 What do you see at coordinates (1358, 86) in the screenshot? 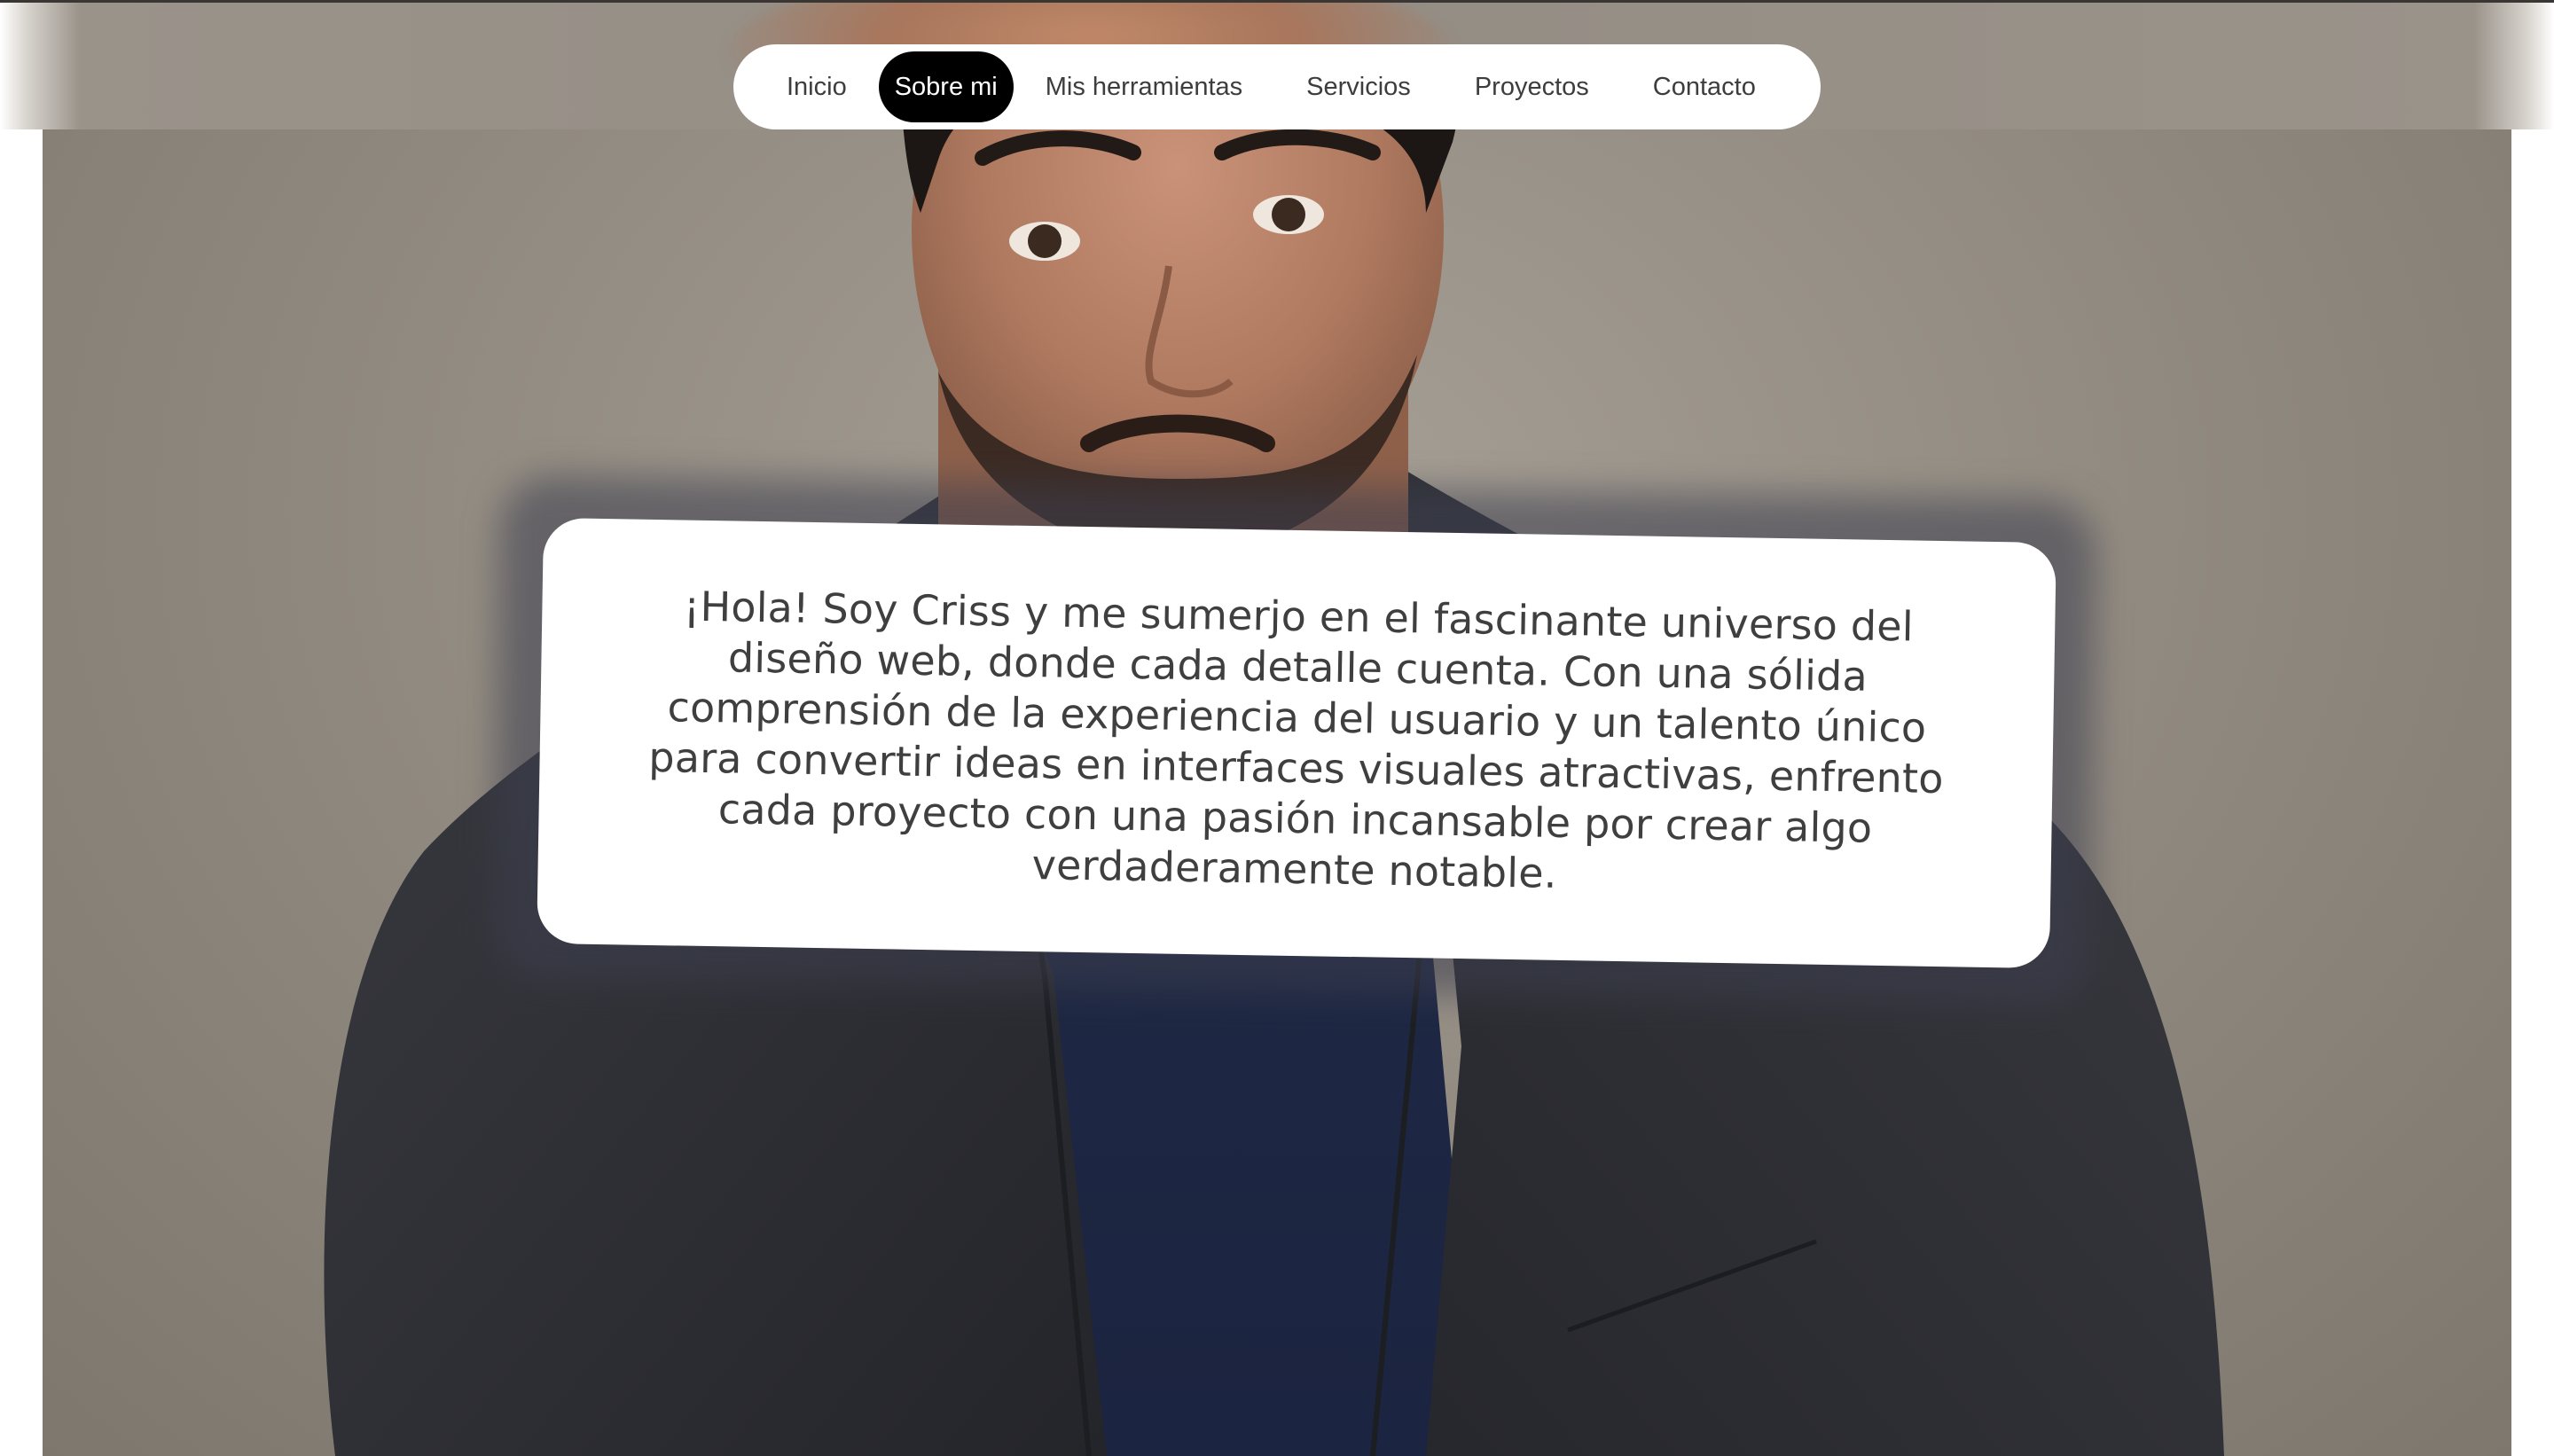
I see `nav-item-servicios: Servicios` at bounding box center [1358, 86].